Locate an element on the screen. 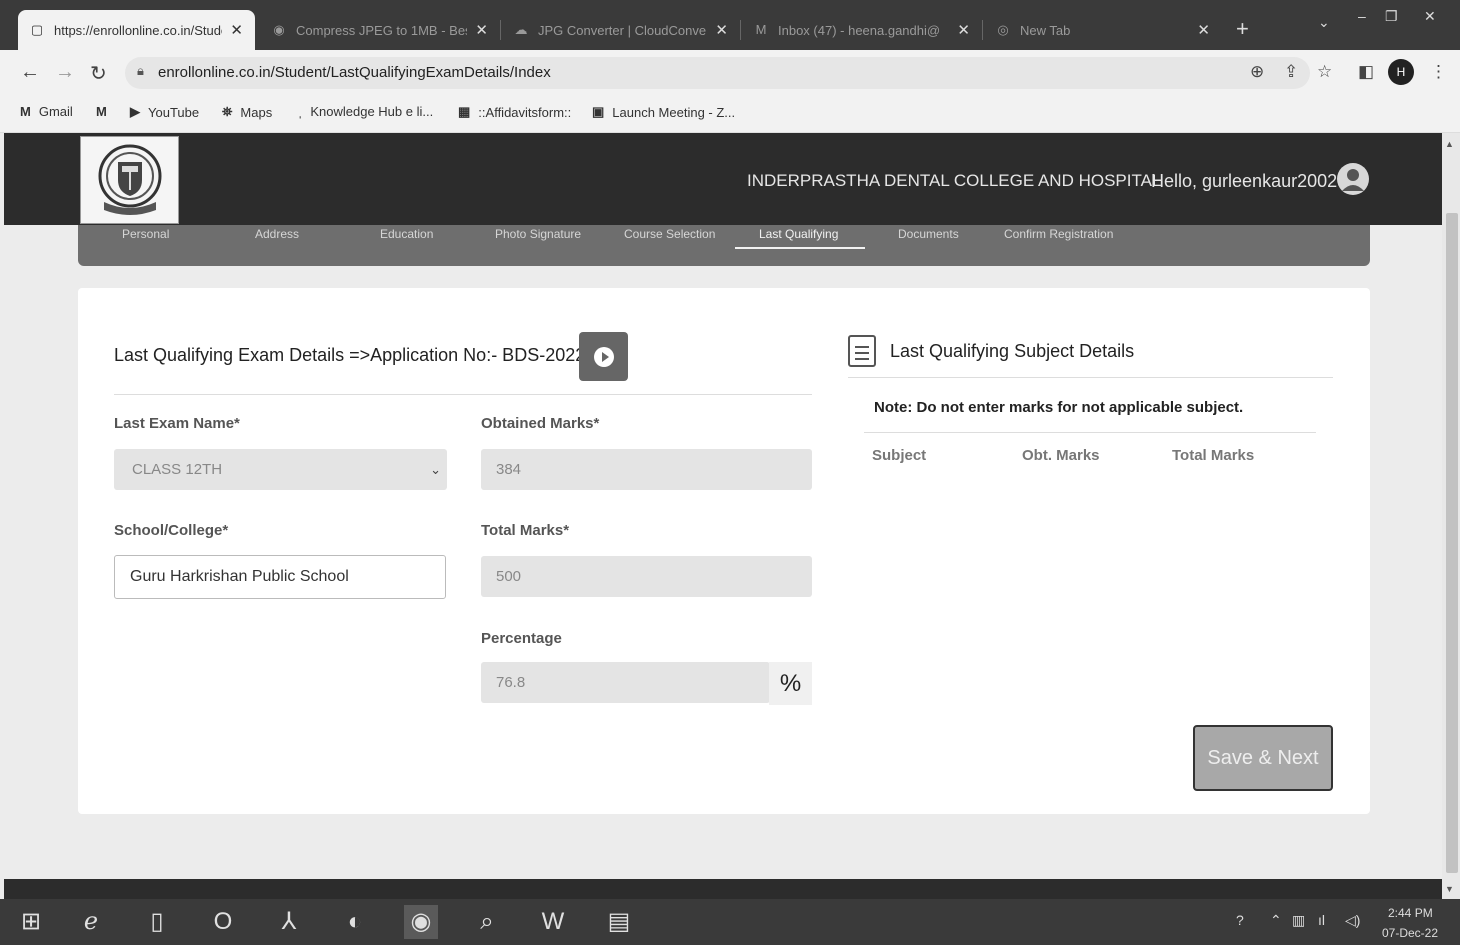  bookmark-label: Gmail is located at coordinates (55, 111).